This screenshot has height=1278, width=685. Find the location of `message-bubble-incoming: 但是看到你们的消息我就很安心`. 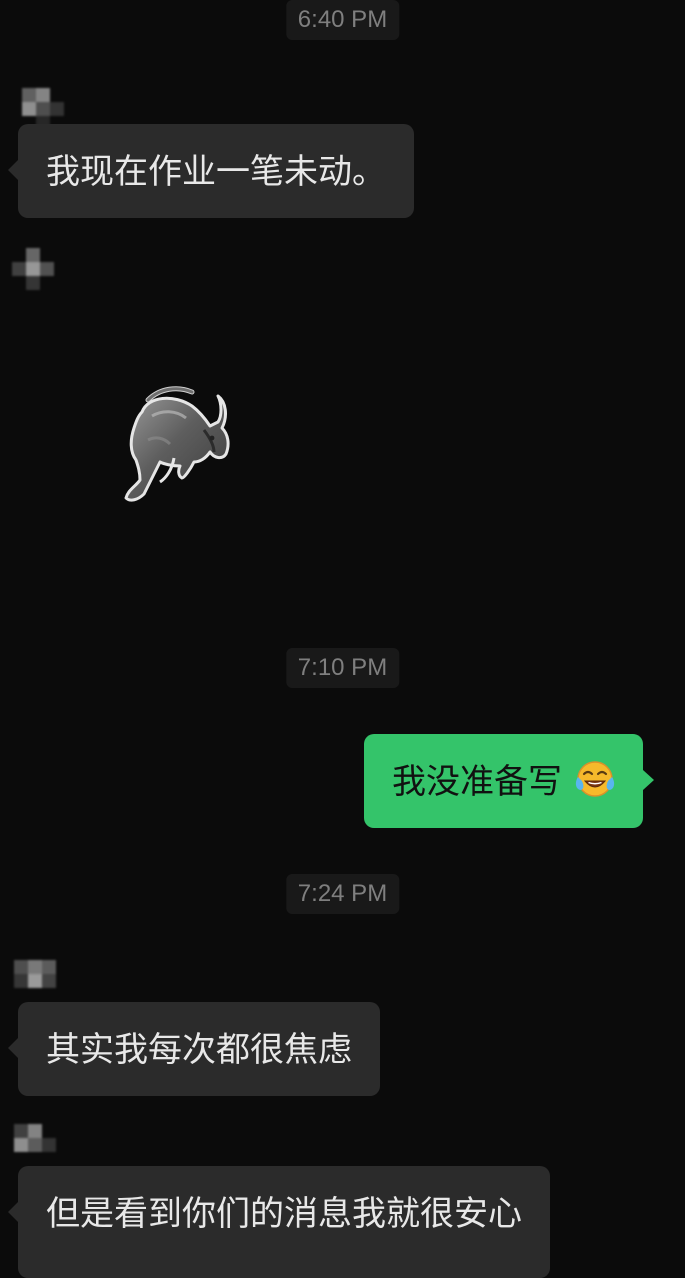

message-bubble-incoming: 但是看到你们的消息我就很安心 is located at coordinates (279, 1222).